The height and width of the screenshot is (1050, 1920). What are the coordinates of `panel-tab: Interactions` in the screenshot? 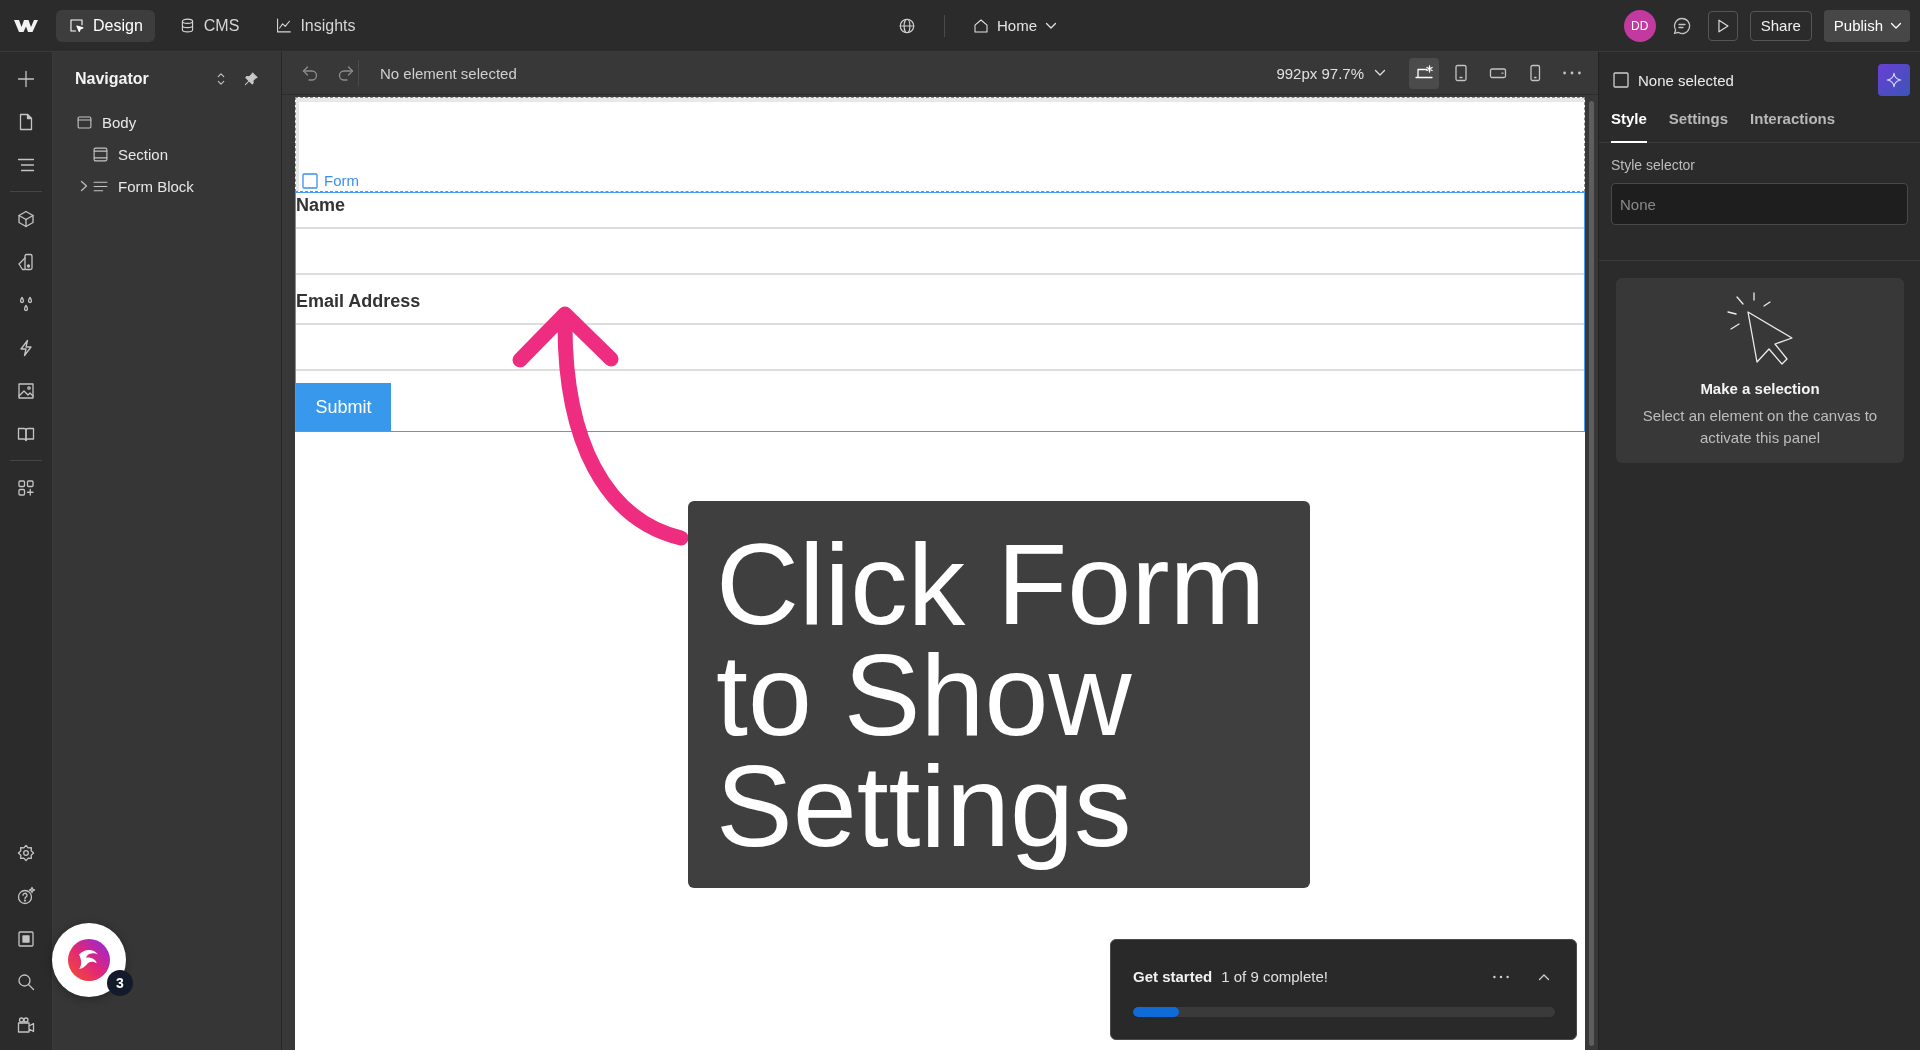 It's located at (1793, 125).